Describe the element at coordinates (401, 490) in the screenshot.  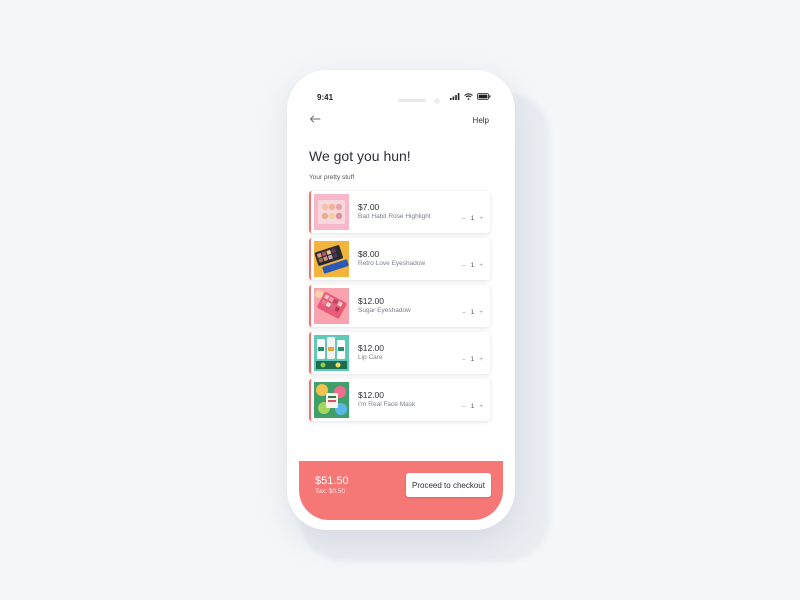
I see `checkout-footer: $51.50 Tax: $0.50 Proceed to checkout` at that location.